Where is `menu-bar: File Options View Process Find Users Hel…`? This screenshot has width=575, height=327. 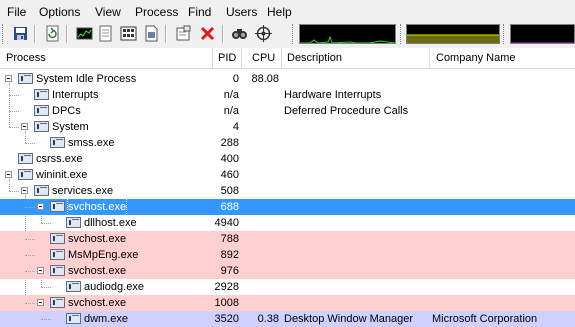 menu-bar: File Options View Process Find Users Hel… is located at coordinates (287, 11).